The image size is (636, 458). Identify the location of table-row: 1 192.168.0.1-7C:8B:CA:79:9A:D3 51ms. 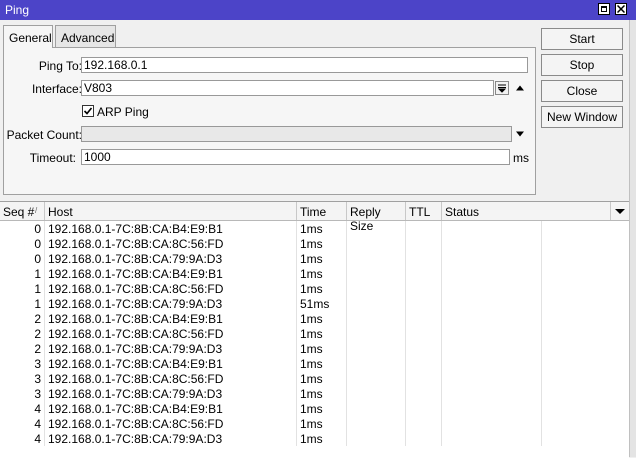
(314, 303).